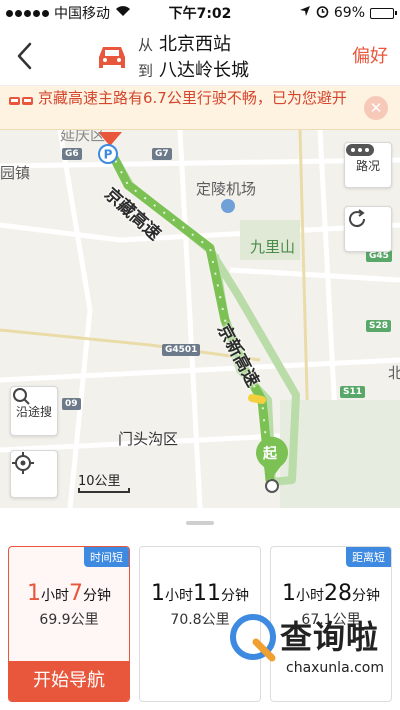 The image size is (400, 710). Describe the element at coordinates (71, 404) in the screenshot. I see `shield-09: 09` at that location.